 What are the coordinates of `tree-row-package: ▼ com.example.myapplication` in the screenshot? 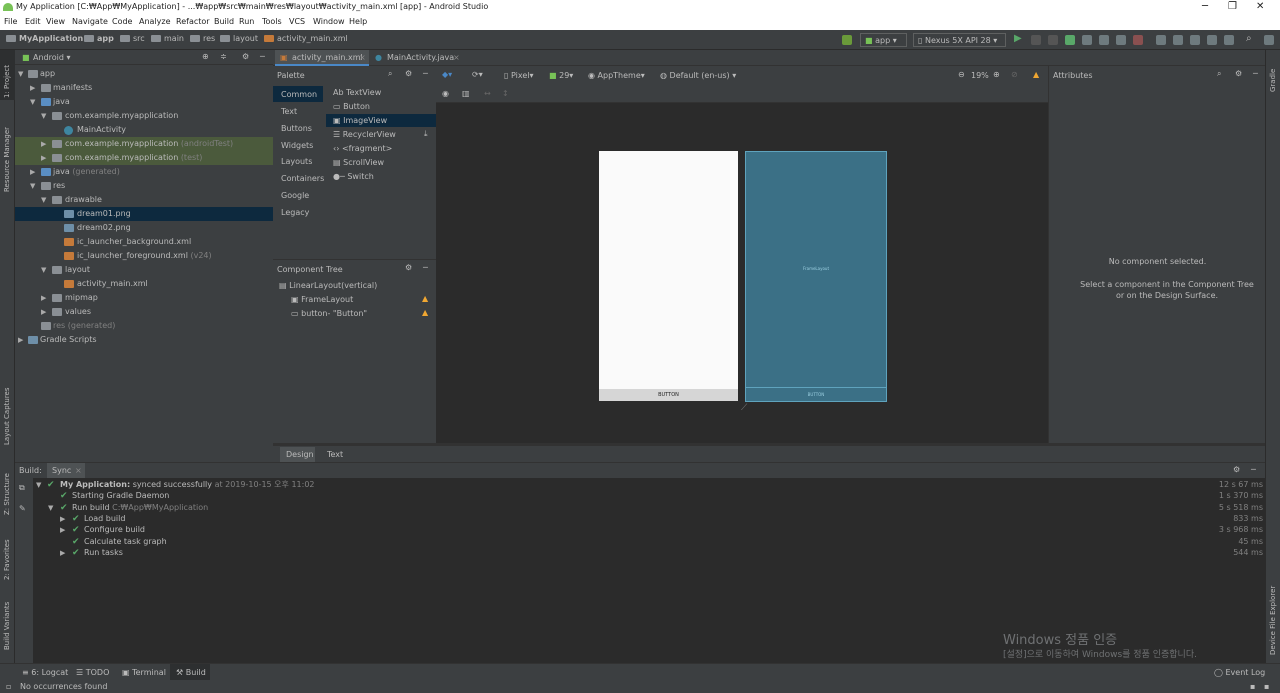 It's located at (144, 116).